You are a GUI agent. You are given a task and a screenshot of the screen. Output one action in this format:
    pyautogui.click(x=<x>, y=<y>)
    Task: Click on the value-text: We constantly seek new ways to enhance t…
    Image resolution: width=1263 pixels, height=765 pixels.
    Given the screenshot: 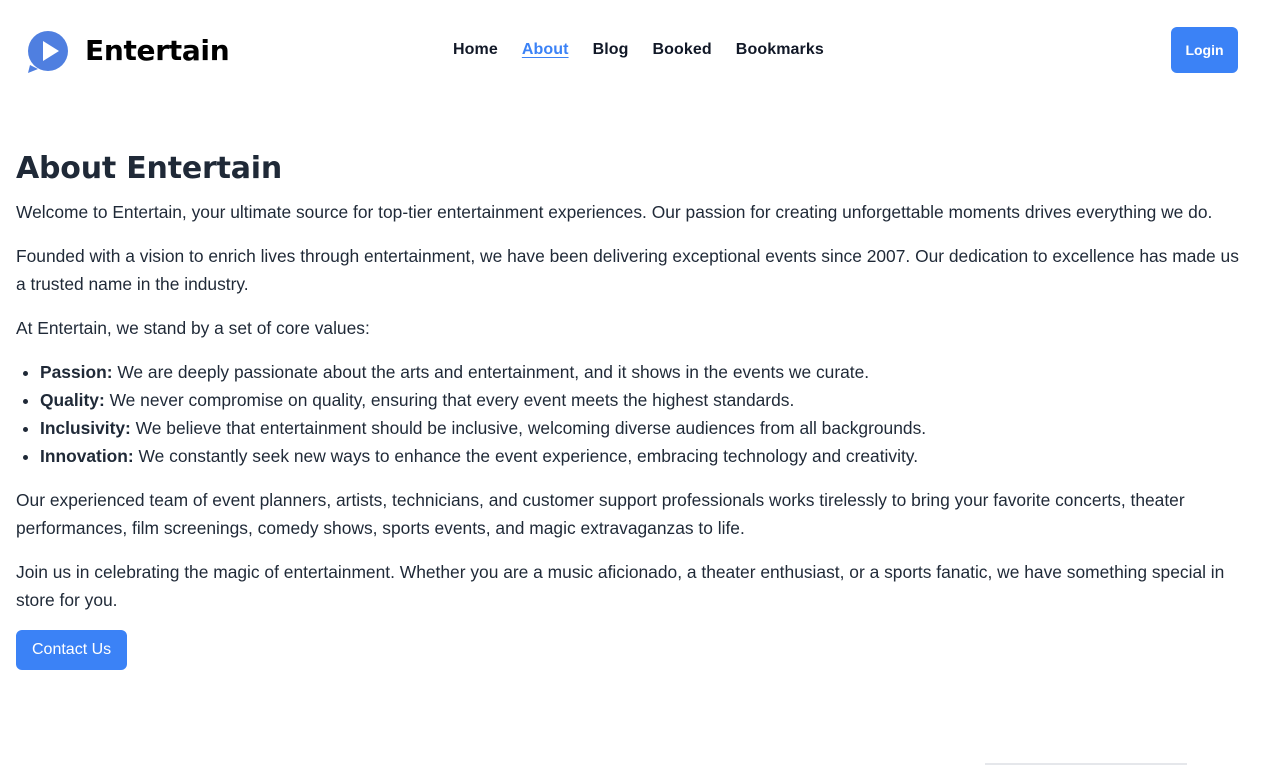 What is the action you would take?
    pyautogui.click(x=526, y=456)
    